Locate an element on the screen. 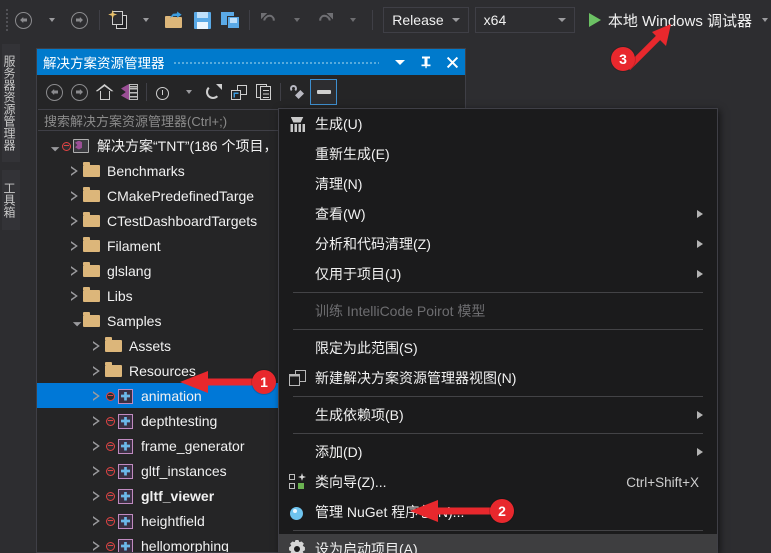 The height and width of the screenshot is (553, 771). annotation-badge-number: 3 is located at coordinates (623, 59).